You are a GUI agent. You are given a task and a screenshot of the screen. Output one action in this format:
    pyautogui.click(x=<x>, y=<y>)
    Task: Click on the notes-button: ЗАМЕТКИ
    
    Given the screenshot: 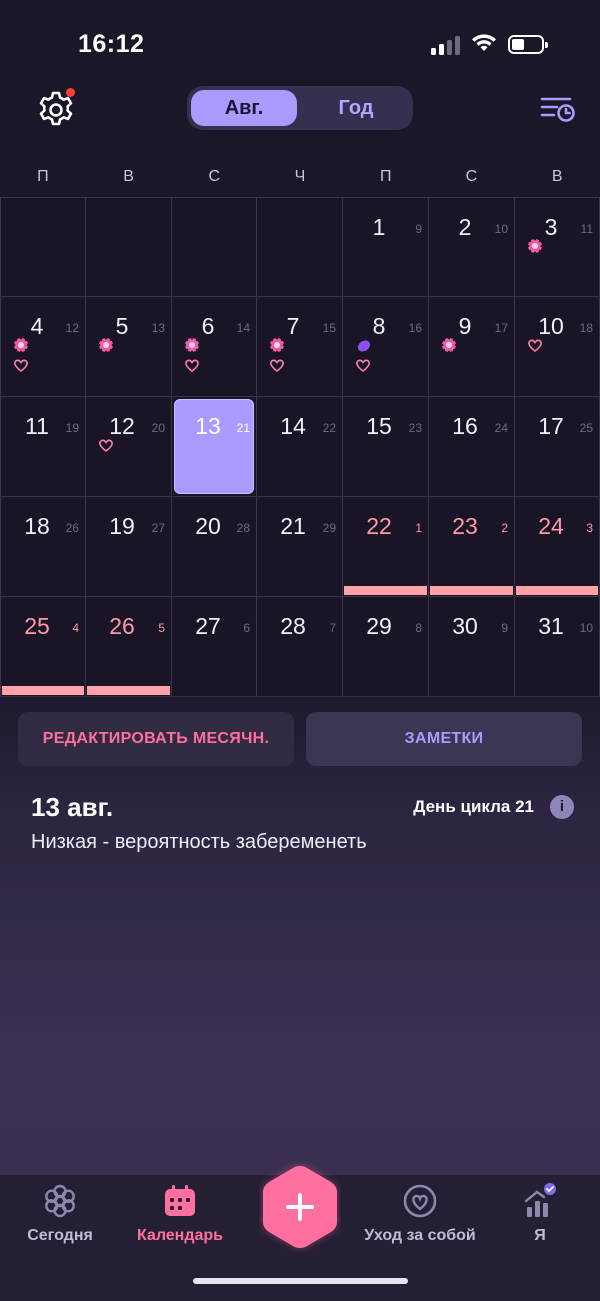 What is the action you would take?
    pyautogui.click(x=444, y=739)
    